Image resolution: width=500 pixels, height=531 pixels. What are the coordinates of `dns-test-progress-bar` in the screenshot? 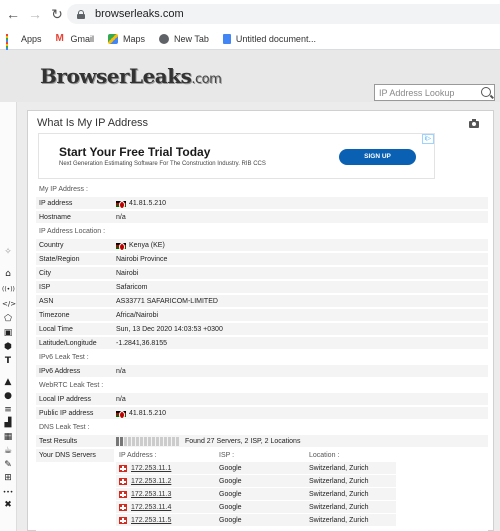 It's located at (147, 441).